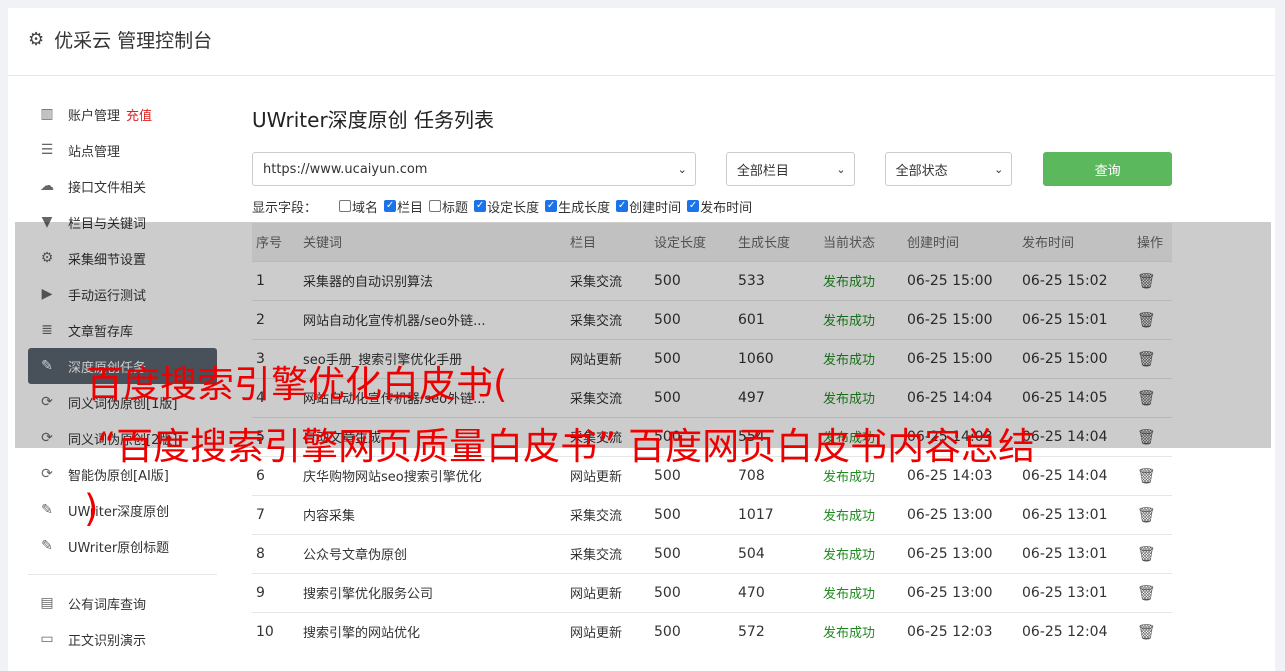 This screenshot has width=1285, height=671. I want to click on cloud-upload-icon: ☁, so click(47, 186).